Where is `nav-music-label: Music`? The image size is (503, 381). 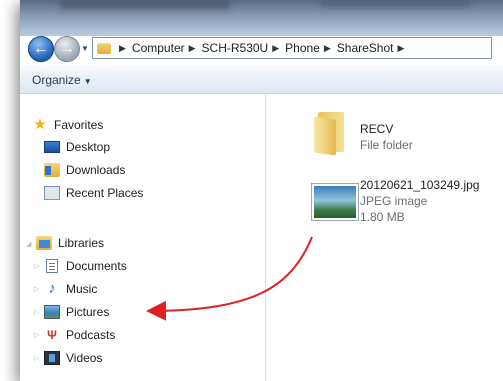 nav-music-label: Music is located at coordinates (82, 289).